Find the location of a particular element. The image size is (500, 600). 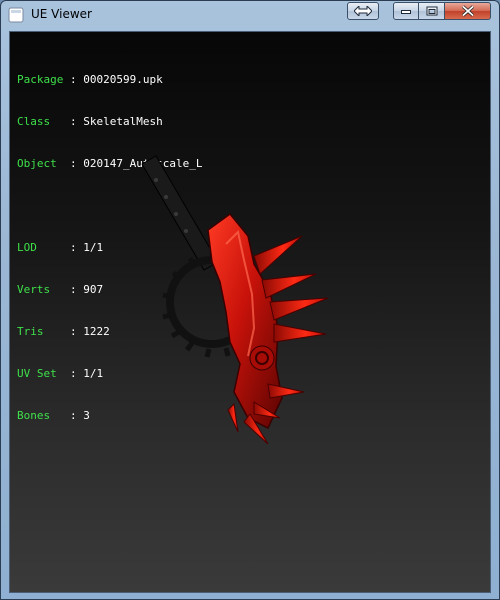

info-label: UV Set is located at coordinates (40, 373).